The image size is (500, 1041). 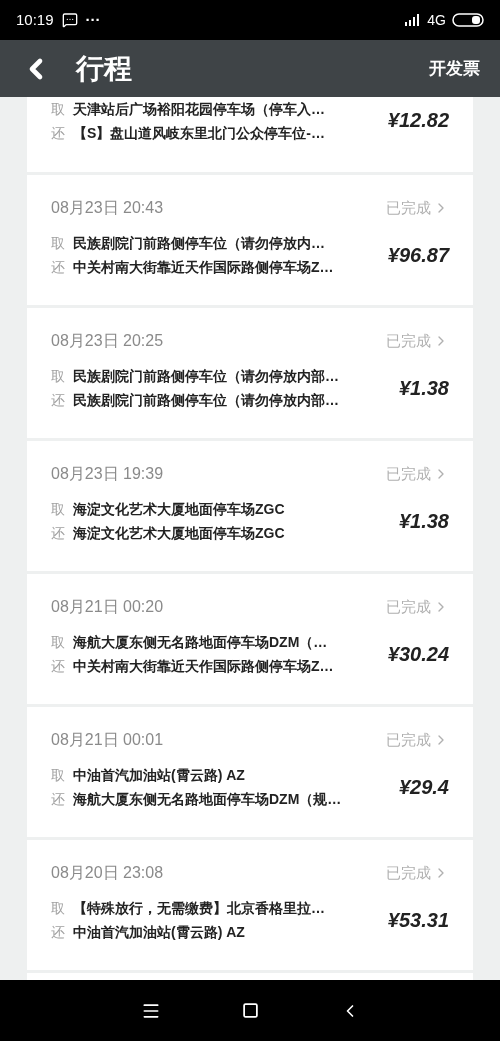 What do you see at coordinates (107, 474) in the screenshot?
I see `trip-date: 08月23日 19:39` at bounding box center [107, 474].